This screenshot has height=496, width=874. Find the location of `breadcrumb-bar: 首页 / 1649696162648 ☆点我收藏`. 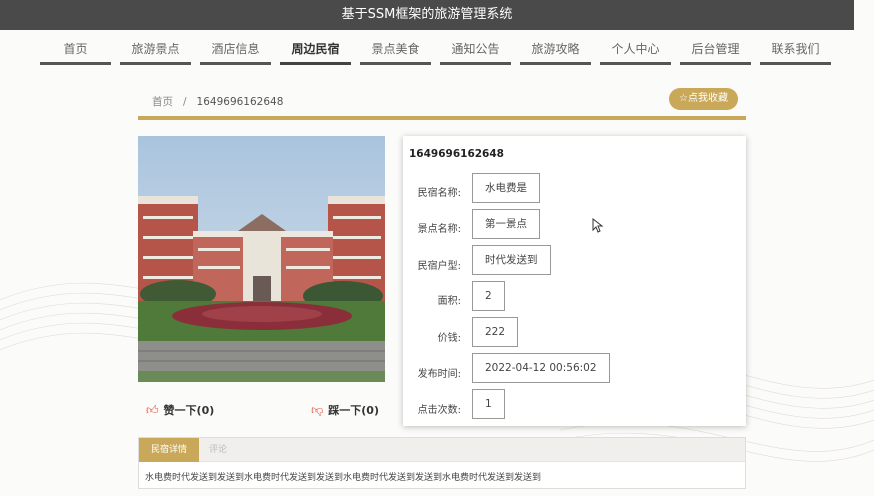

breadcrumb-bar: 首页 / 1649696162648 ☆点我收藏 is located at coordinates (442, 104).